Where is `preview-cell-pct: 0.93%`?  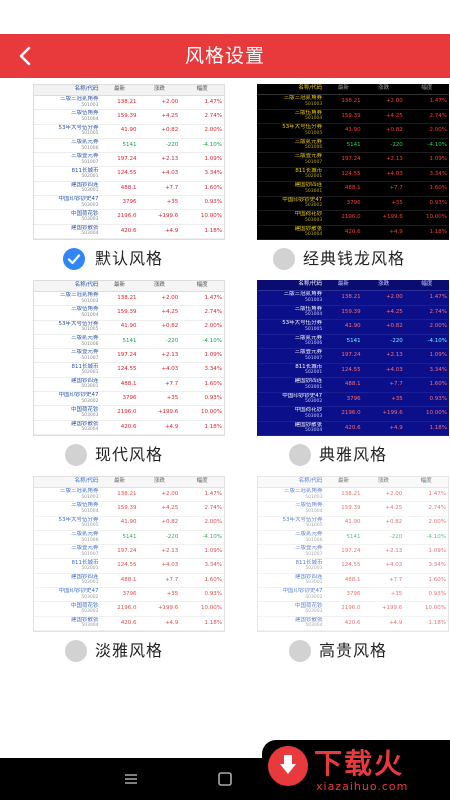
preview-cell-pct: 0.93% is located at coordinates (202, 399).